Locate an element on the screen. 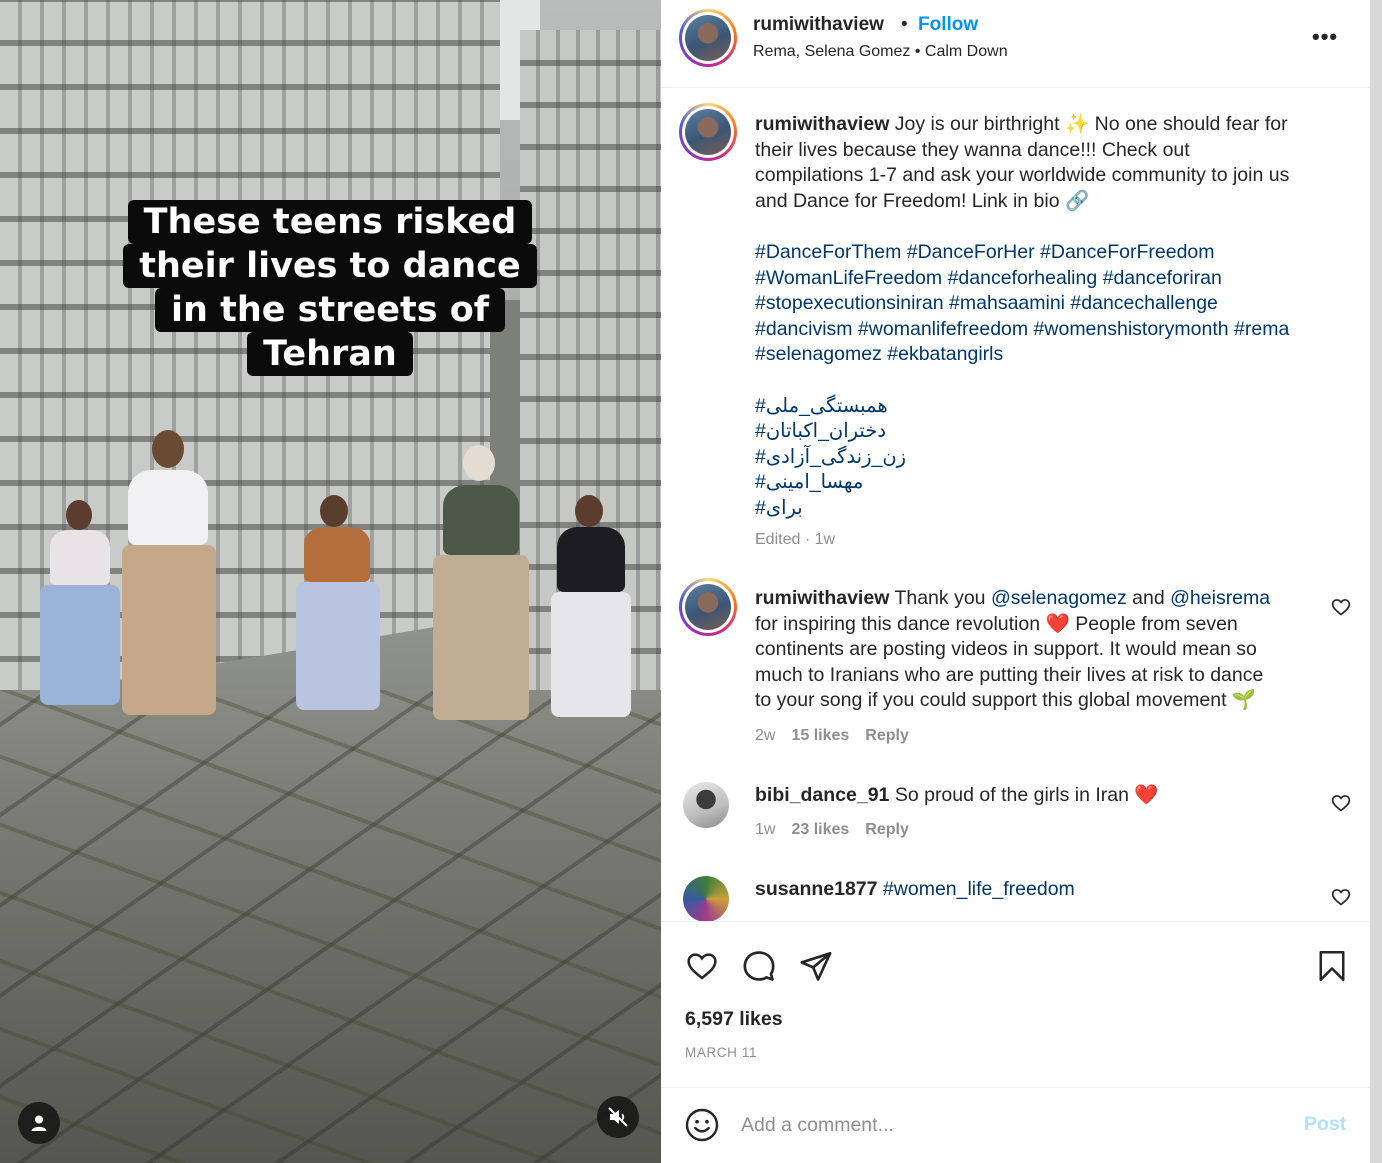 The width and height of the screenshot is (1382, 1163). follow-button: Follow is located at coordinates (948, 25).